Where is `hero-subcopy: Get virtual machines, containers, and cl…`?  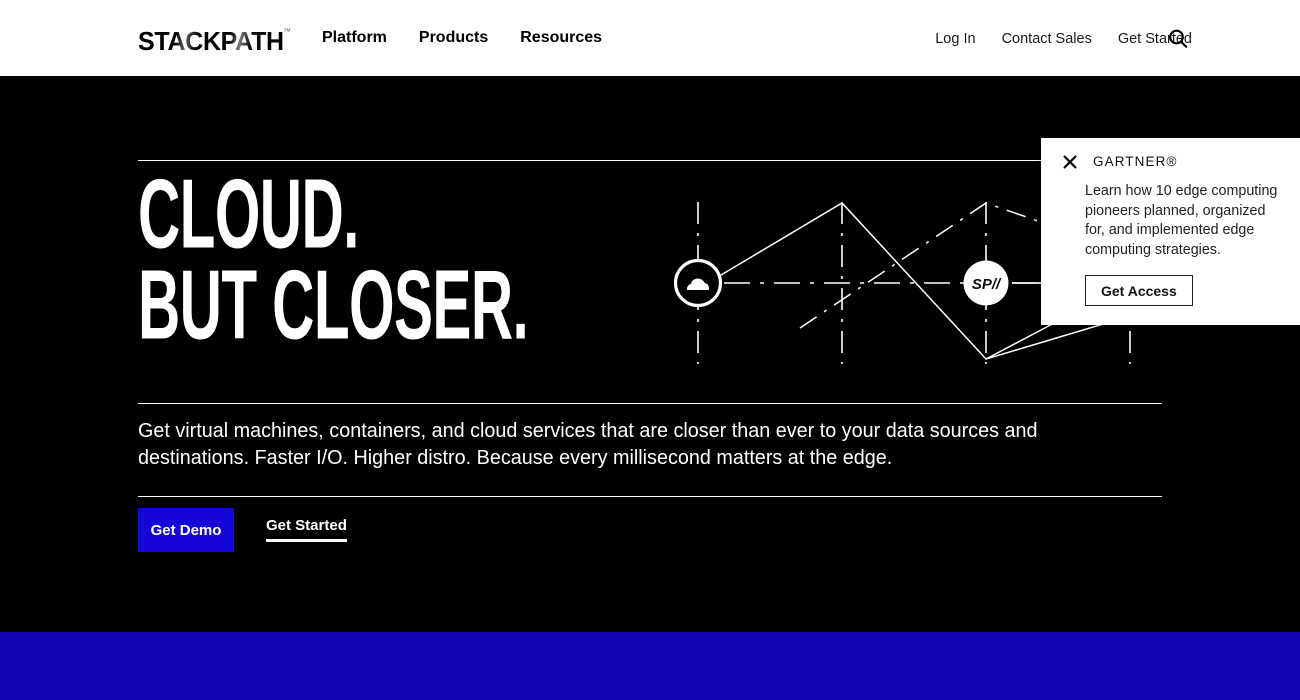 hero-subcopy: Get virtual machines, containers, and cl… is located at coordinates (588, 444).